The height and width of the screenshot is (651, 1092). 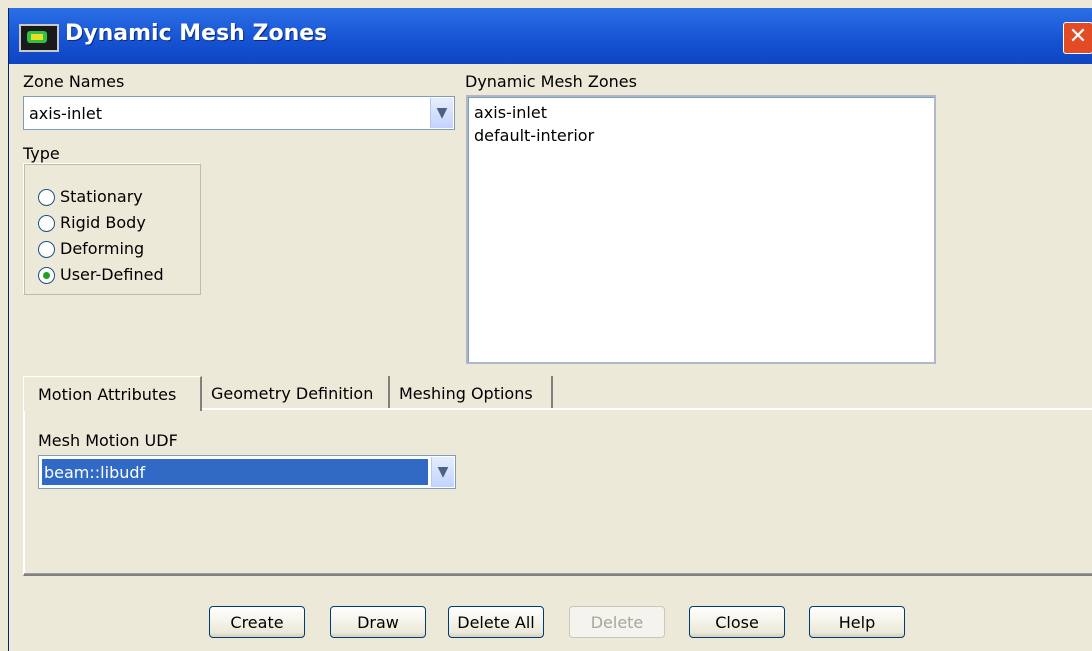 What do you see at coordinates (510, 112) in the screenshot?
I see `list-item: axis-inlet` at bounding box center [510, 112].